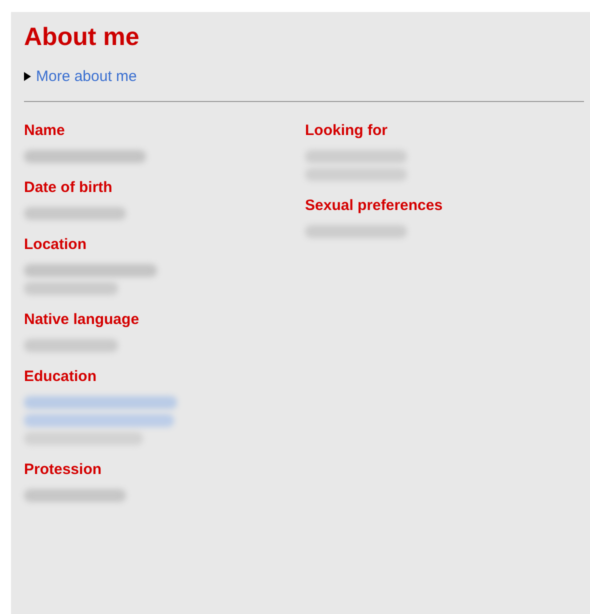 This screenshot has width=590, height=614. I want to click on field-label: Looking for, so click(346, 131).